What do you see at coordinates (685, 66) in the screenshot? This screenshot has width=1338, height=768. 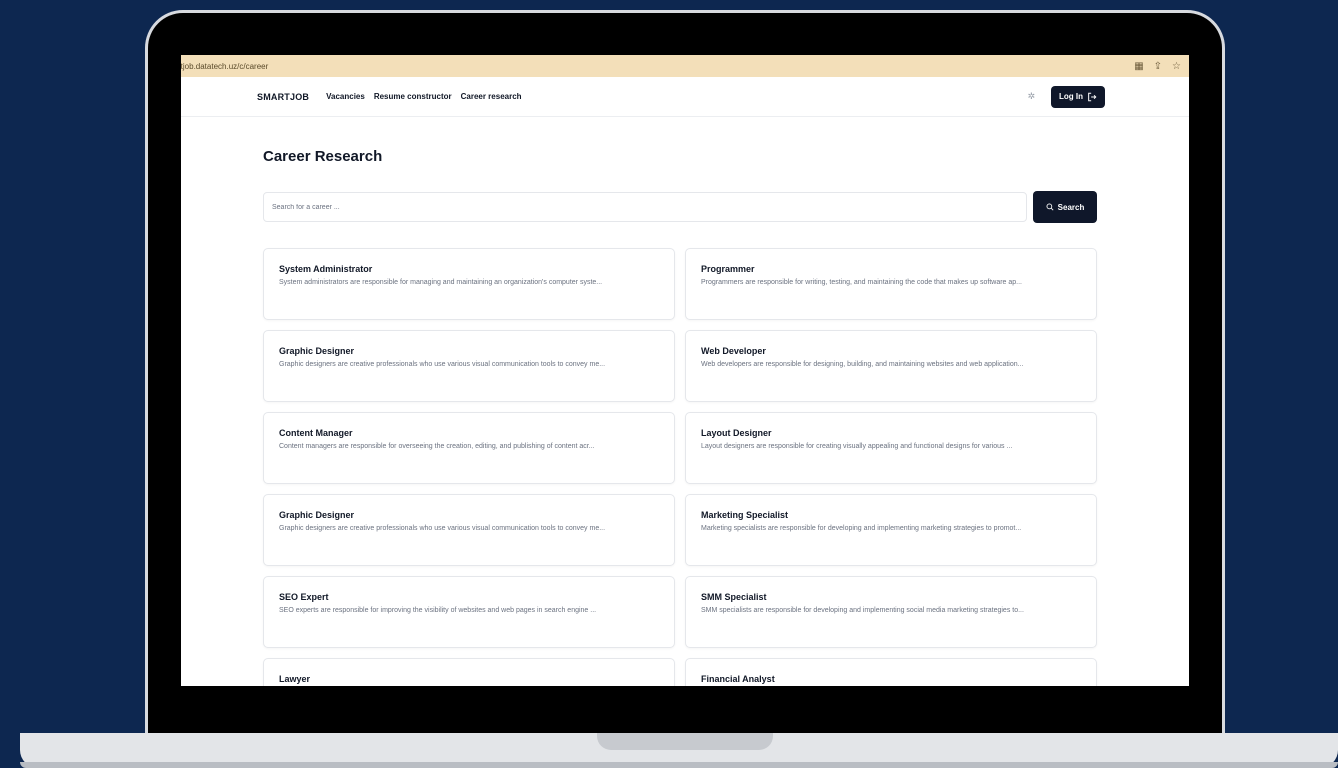 I see `address-bar: rtjob.datatech.uz/c/career ▦ ⇪ ☆` at bounding box center [685, 66].